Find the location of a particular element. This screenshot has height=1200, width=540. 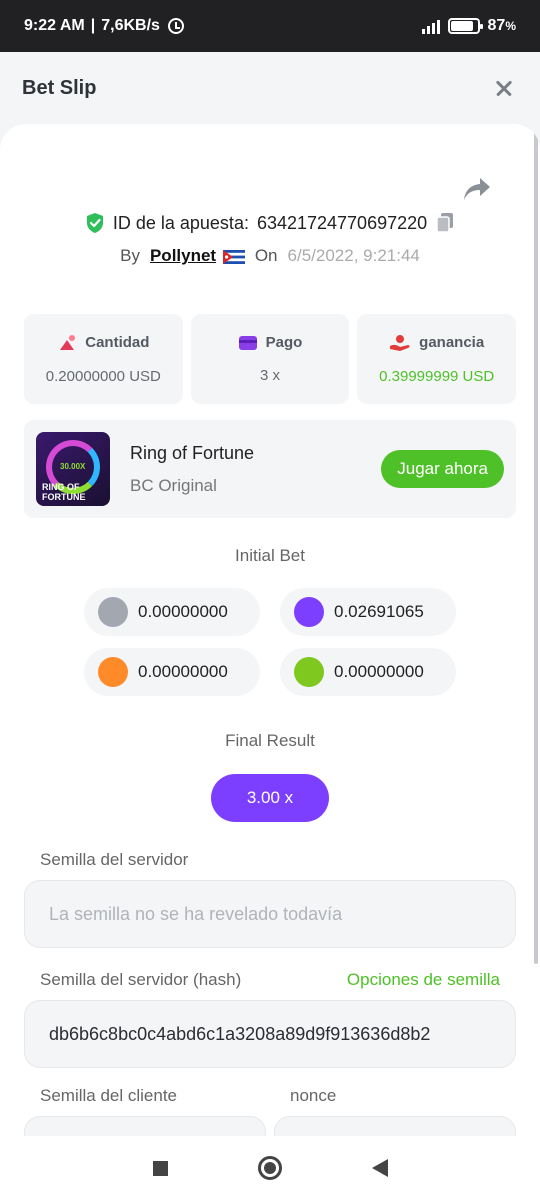

bet-id-label: ID de la apuesta: is located at coordinates (180, 222).